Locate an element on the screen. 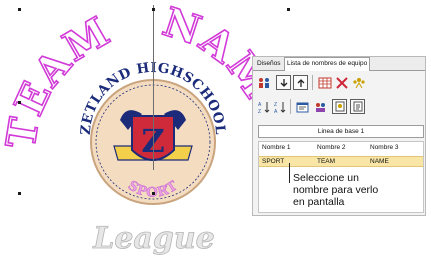 The width and height of the screenshot is (431, 279). column-header: Nombre 2 is located at coordinates (331, 148).